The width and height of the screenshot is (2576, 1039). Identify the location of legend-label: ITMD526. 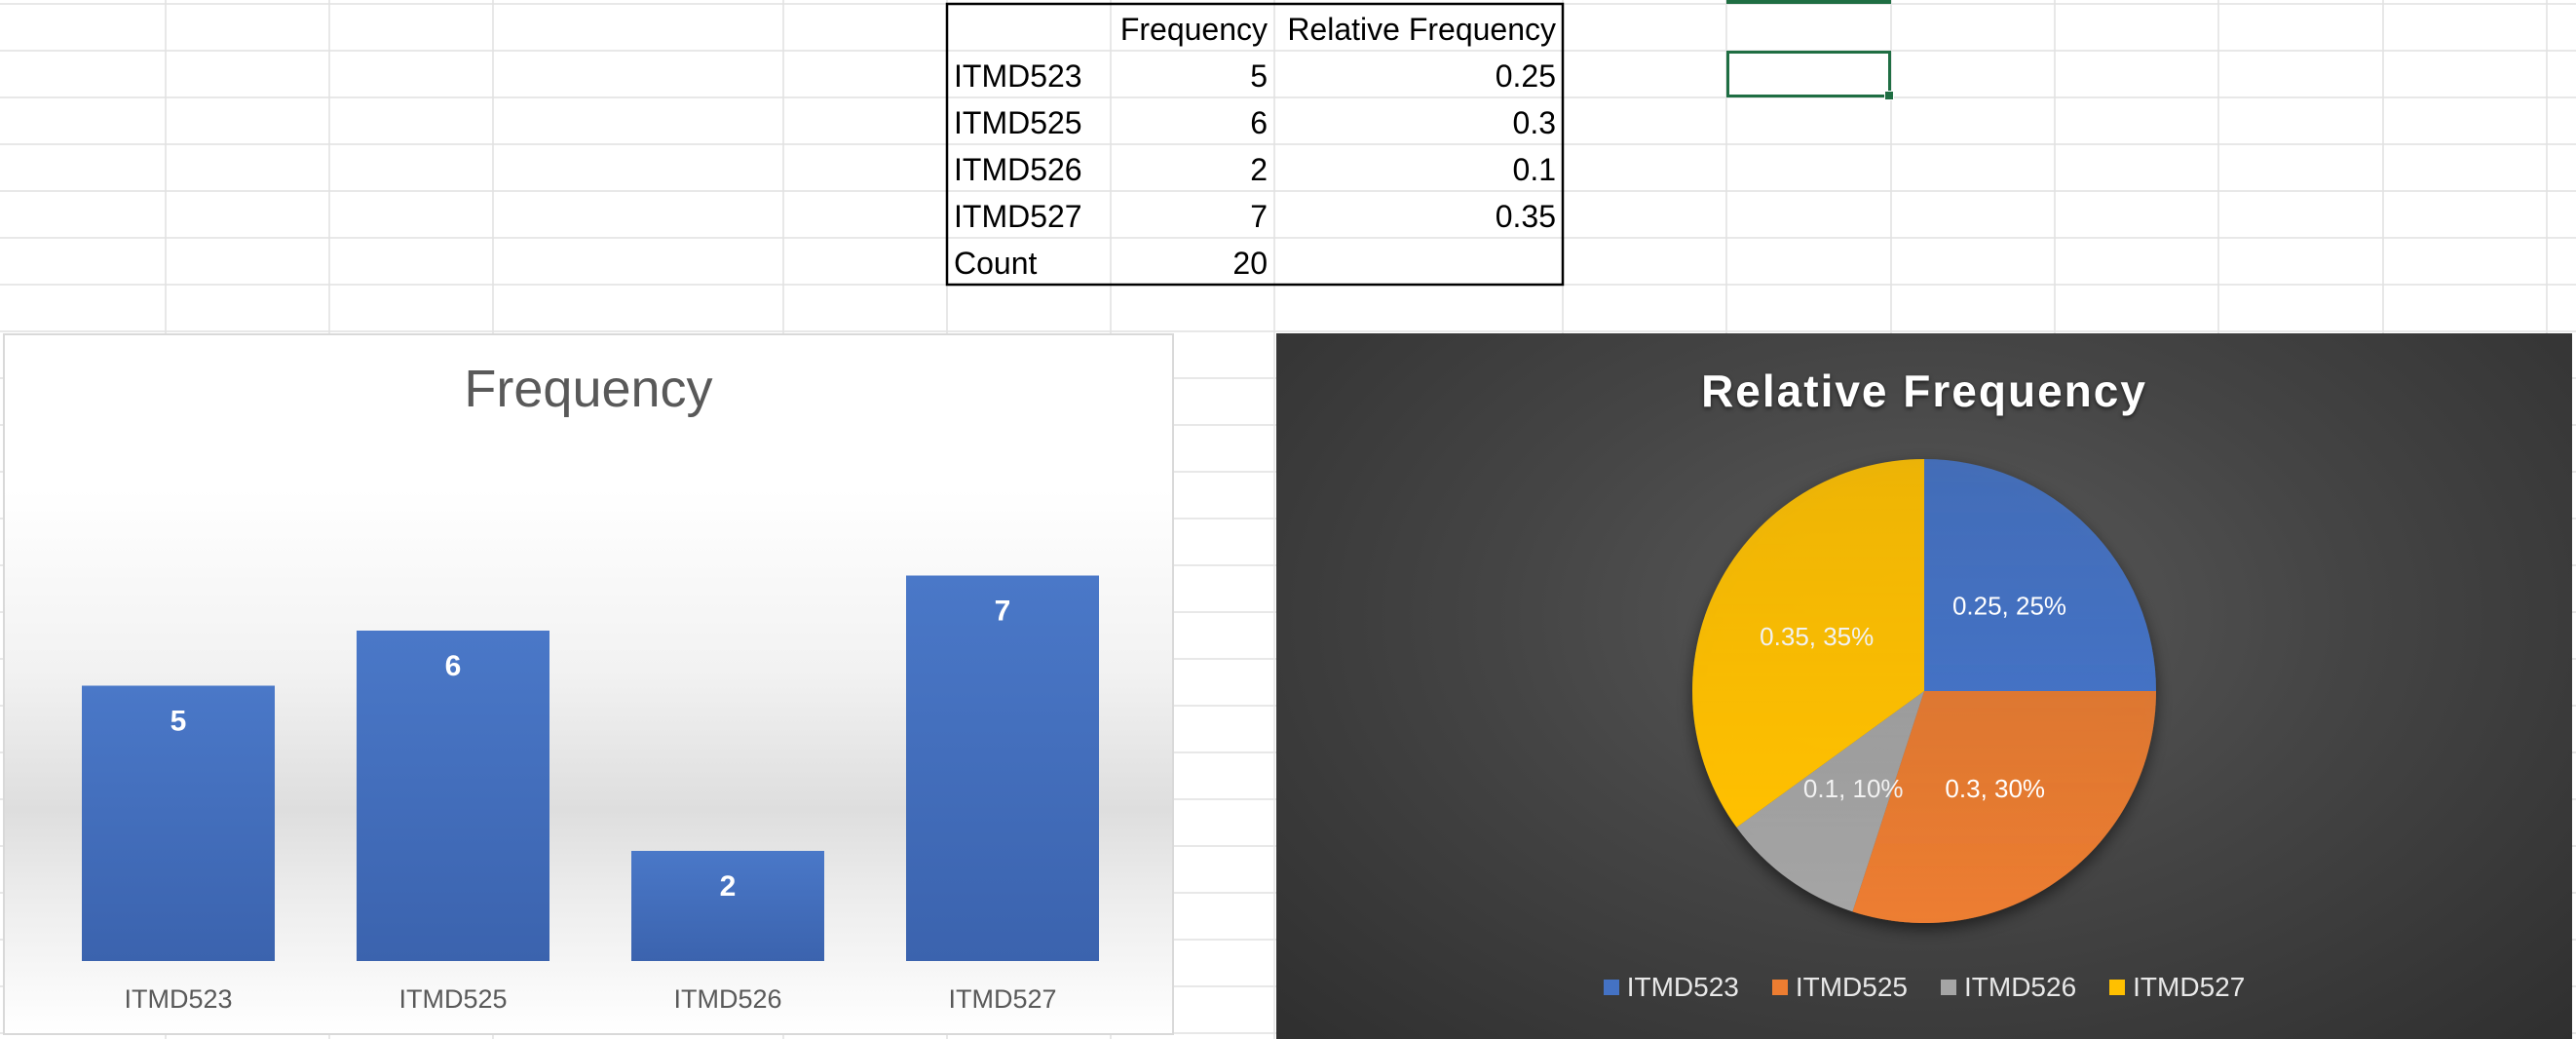
(2020, 987).